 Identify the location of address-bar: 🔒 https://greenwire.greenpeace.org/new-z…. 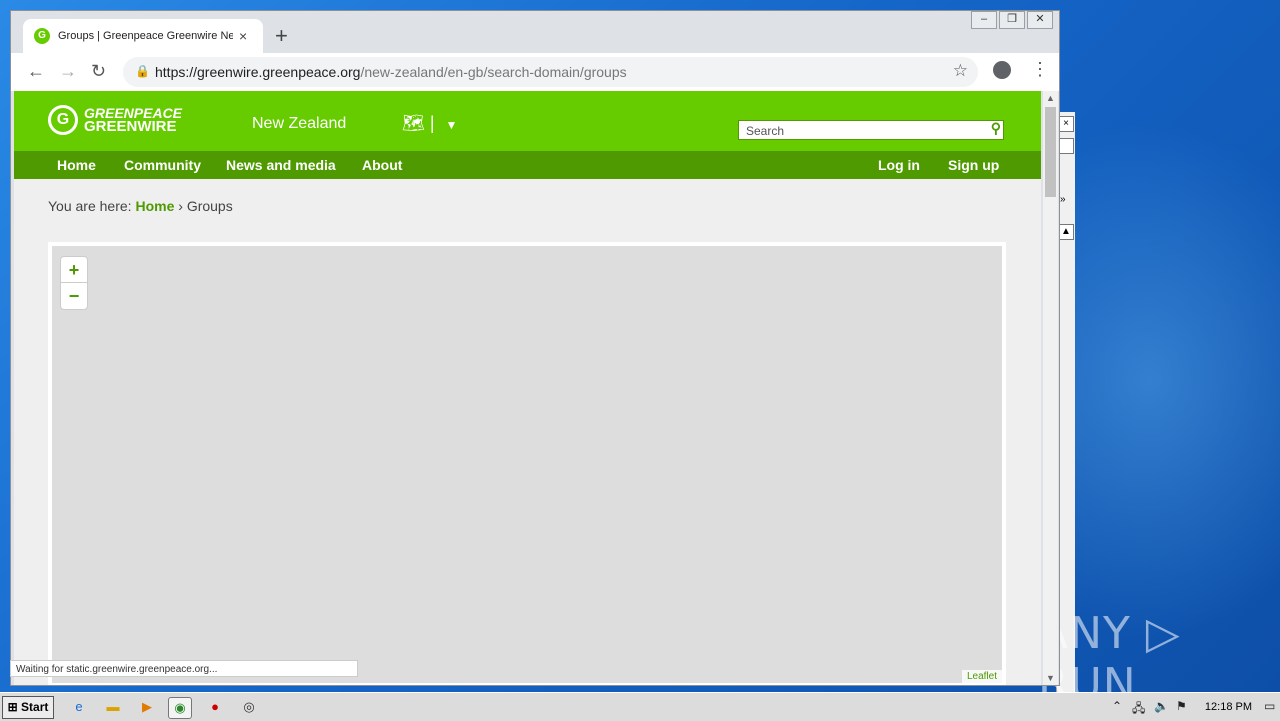
(550, 72).